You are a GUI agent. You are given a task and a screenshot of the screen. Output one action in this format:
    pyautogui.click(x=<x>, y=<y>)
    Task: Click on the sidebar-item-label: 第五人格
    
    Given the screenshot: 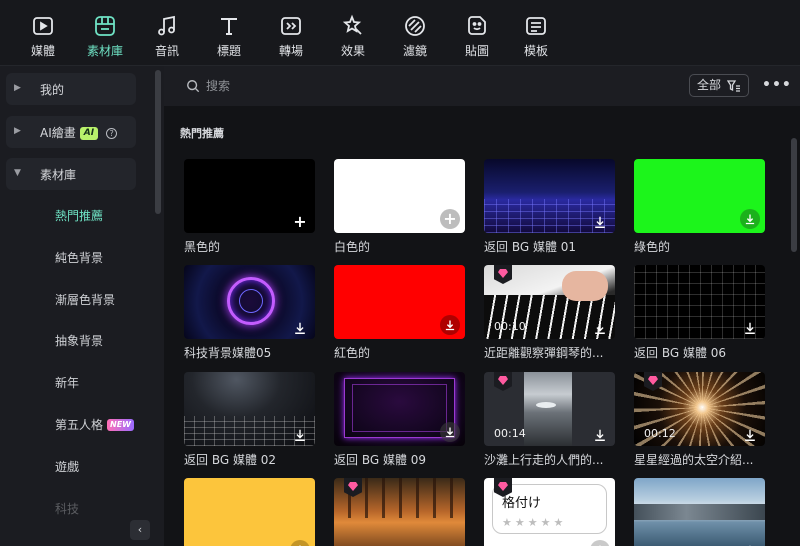 What is the action you would take?
    pyautogui.click(x=79, y=425)
    